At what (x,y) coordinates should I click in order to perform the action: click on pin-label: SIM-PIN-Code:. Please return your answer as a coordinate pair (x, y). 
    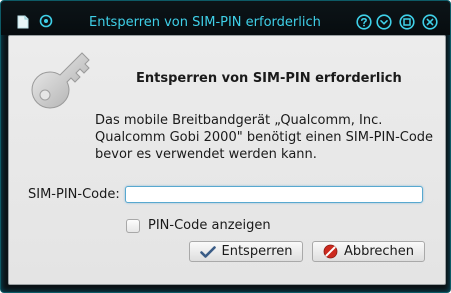
    Looking at the image, I should click on (74, 194).